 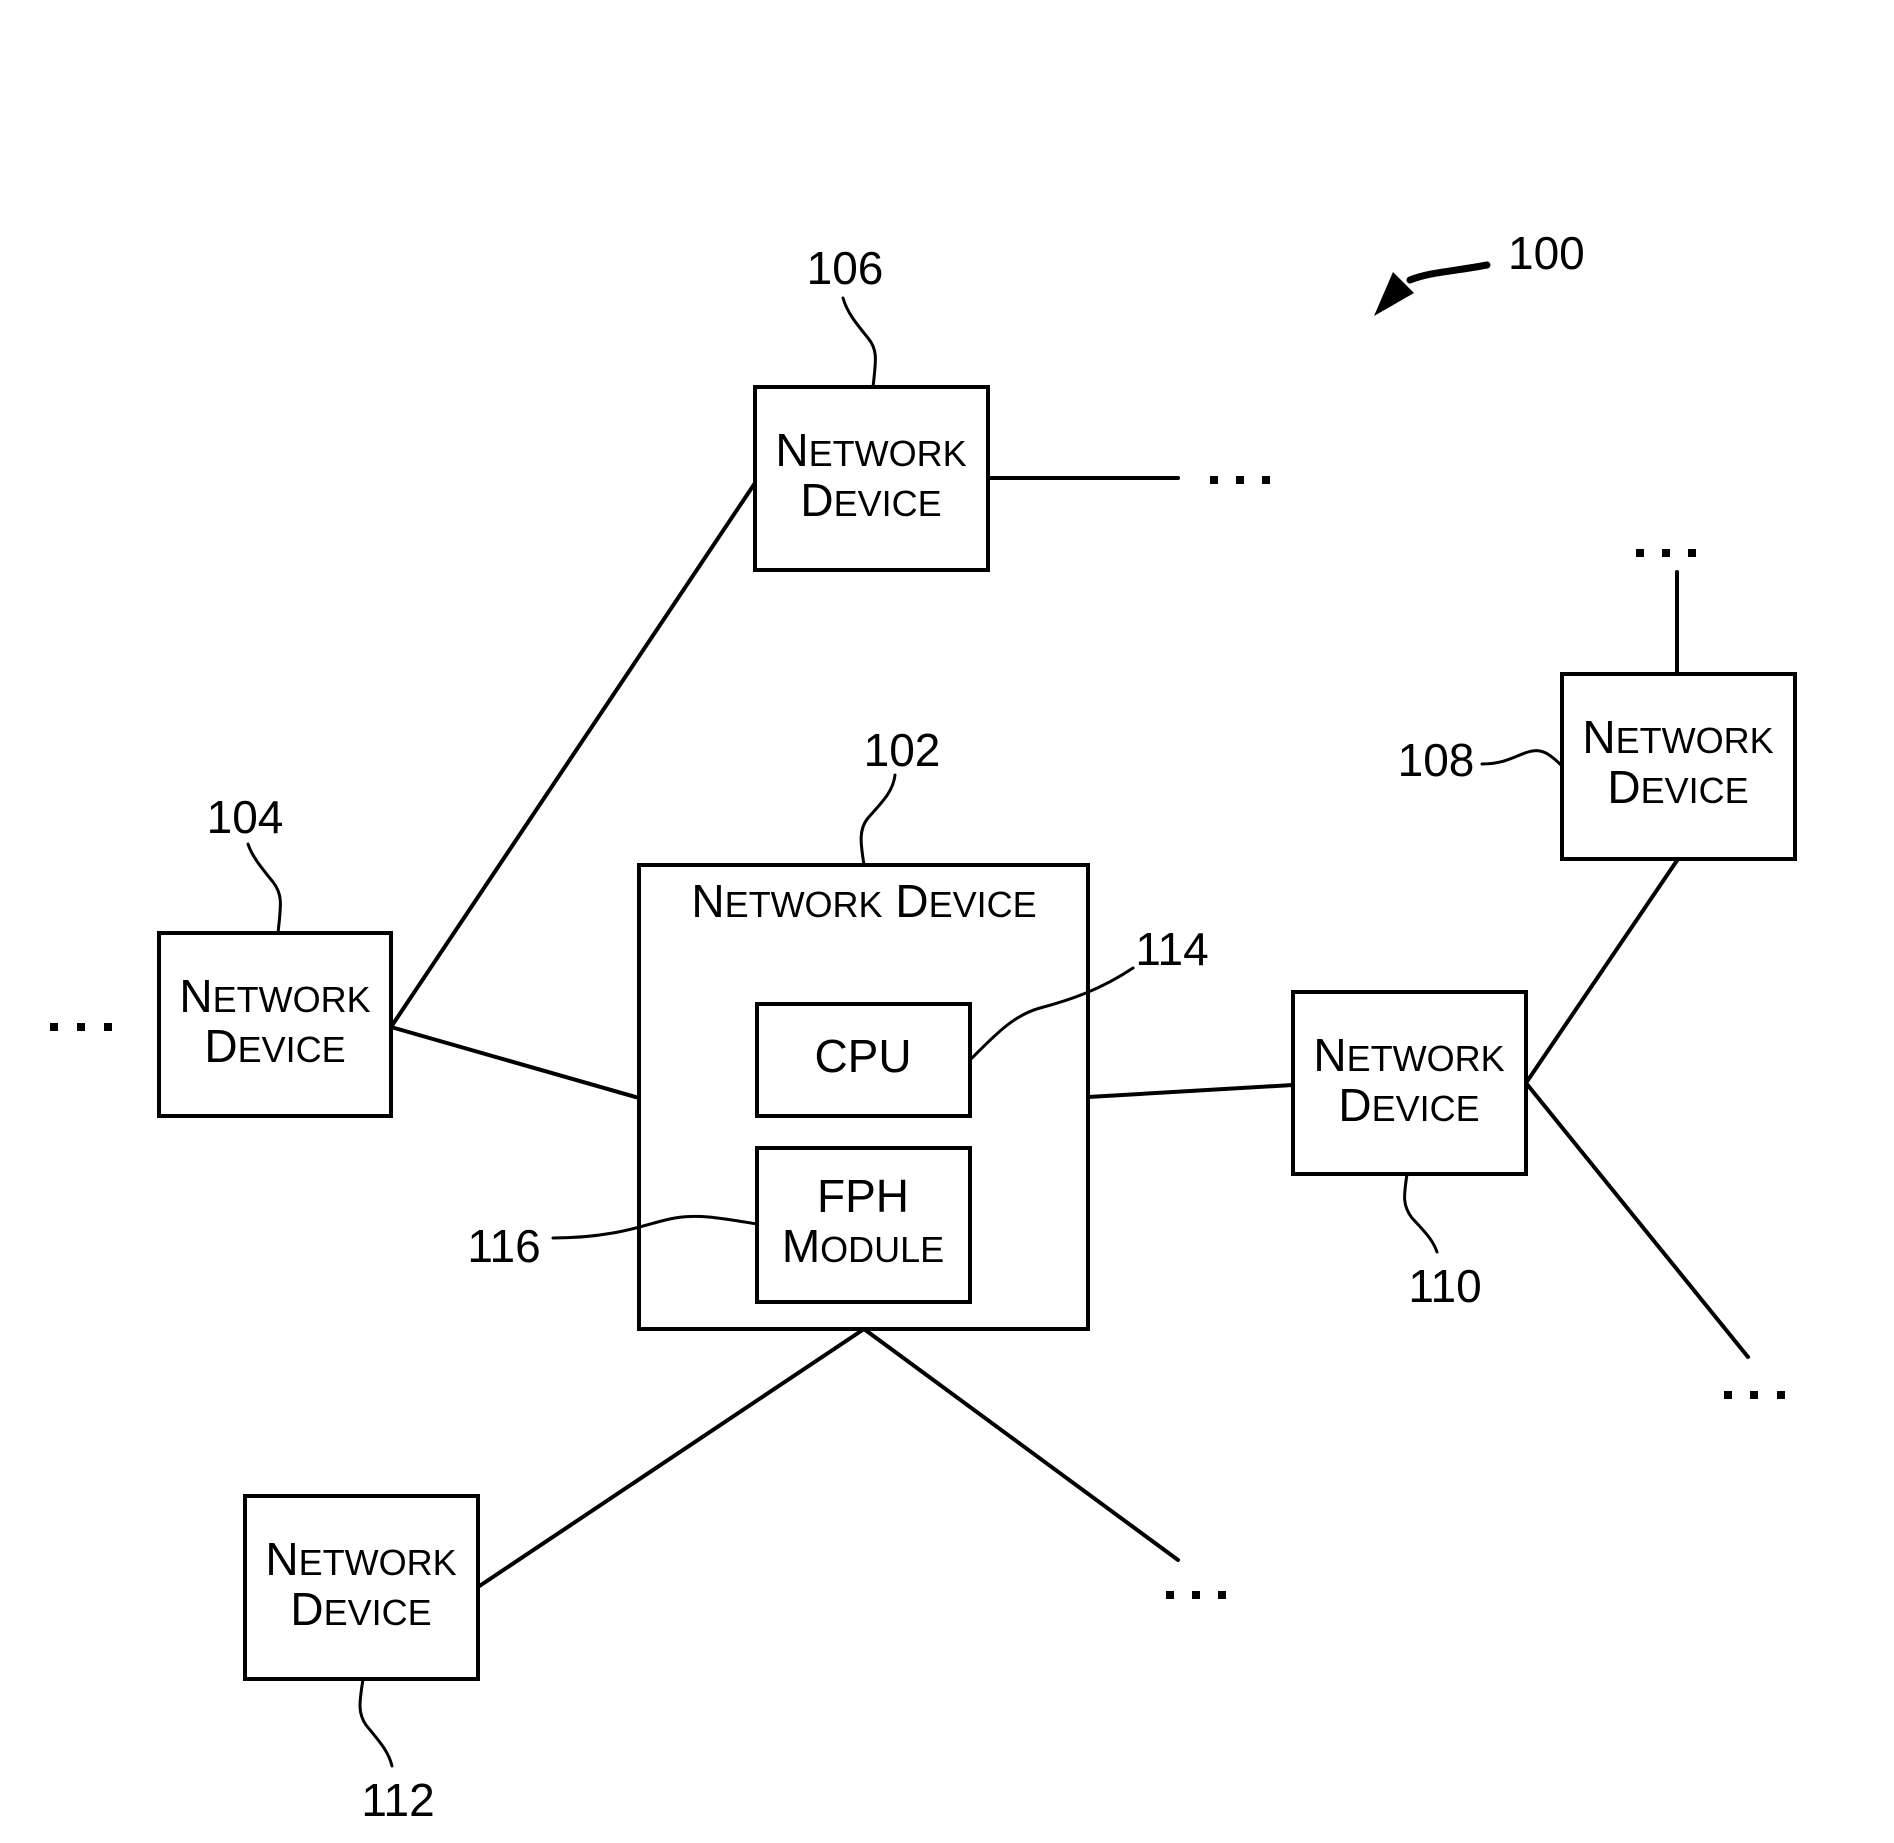 I want to click on link-102-continuation, so click(x=1021, y=1444).